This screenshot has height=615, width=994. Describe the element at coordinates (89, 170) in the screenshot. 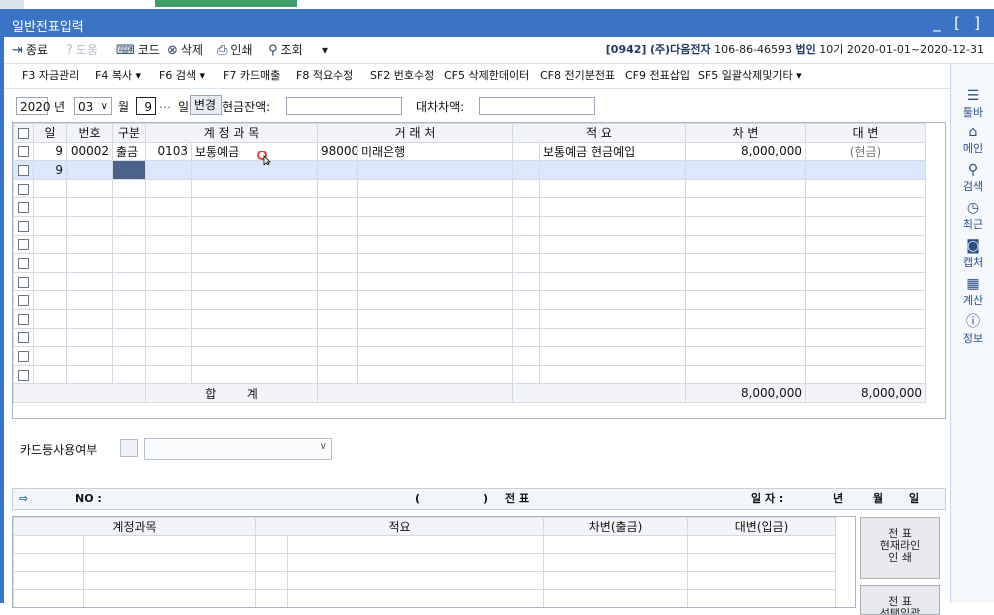

I see `cell-number` at that location.